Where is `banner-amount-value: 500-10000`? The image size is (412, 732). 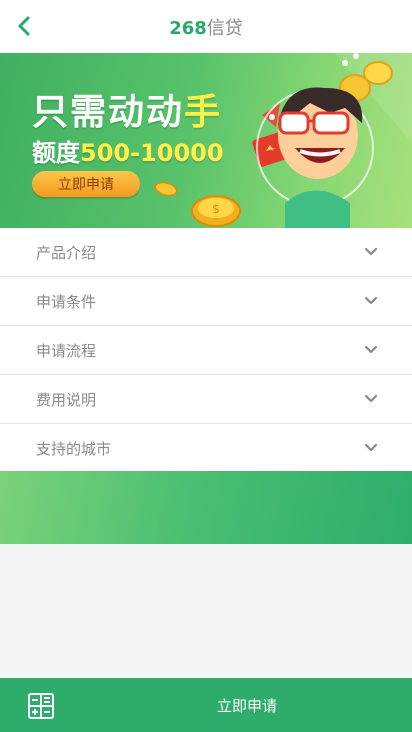
banner-amount-value: 500-10000 is located at coordinates (152, 153).